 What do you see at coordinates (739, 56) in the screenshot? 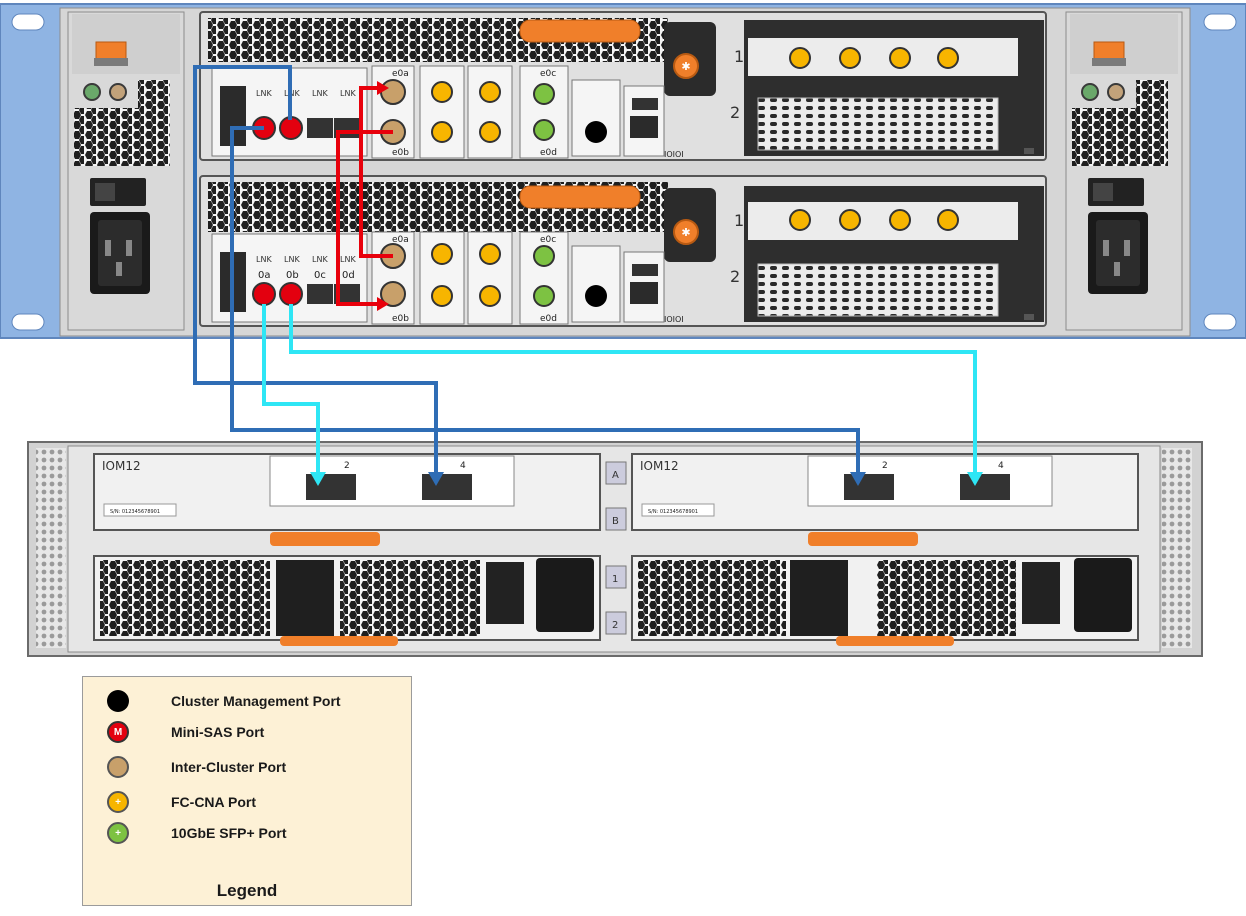
I see `slot-1-label: 1` at bounding box center [739, 56].